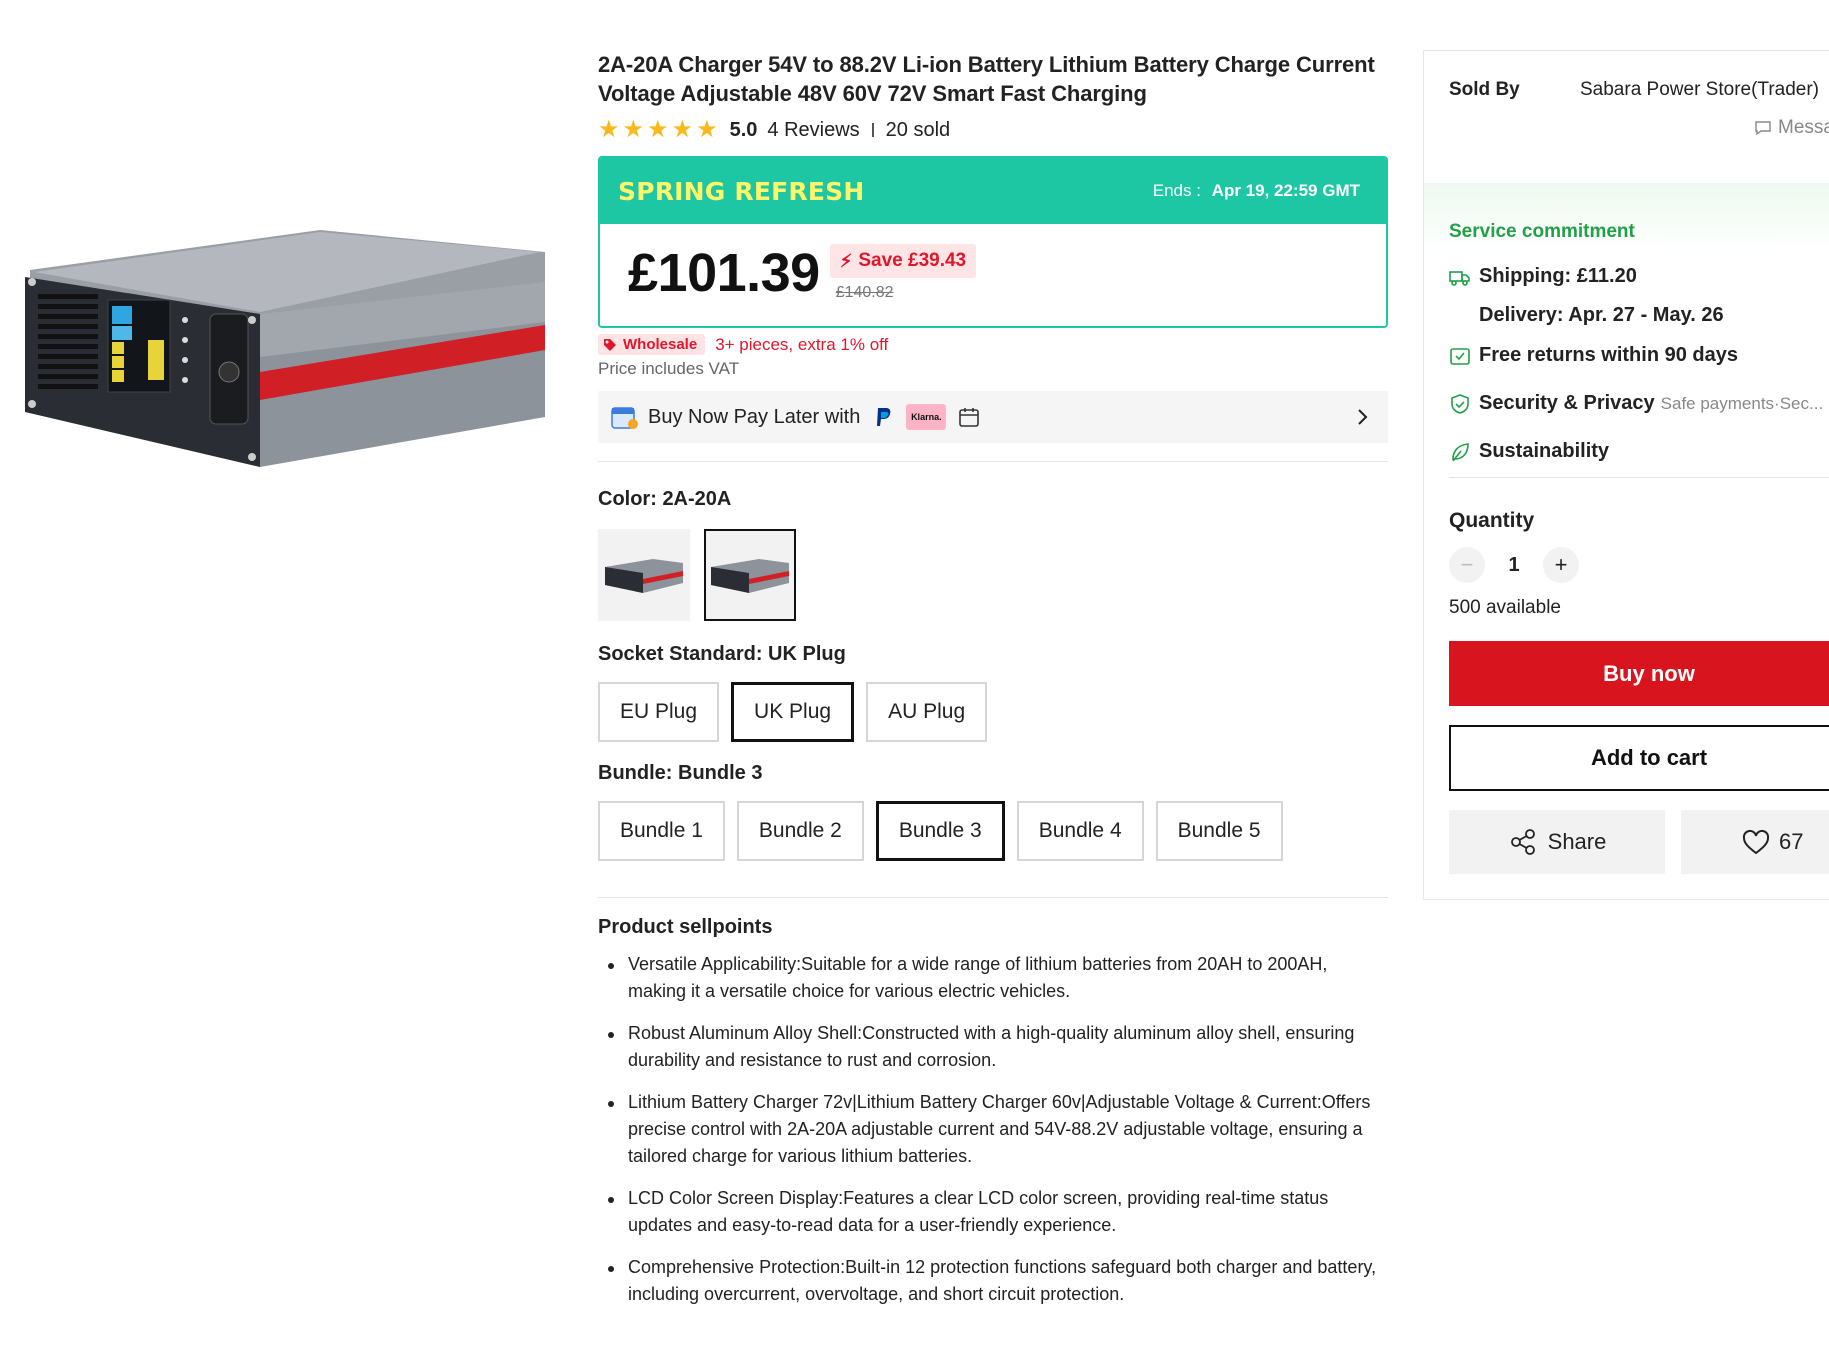 This screenshot has height=1355, width=1829. I want to click on sellpoints-title: Product sellpoints, so click(685, 927).